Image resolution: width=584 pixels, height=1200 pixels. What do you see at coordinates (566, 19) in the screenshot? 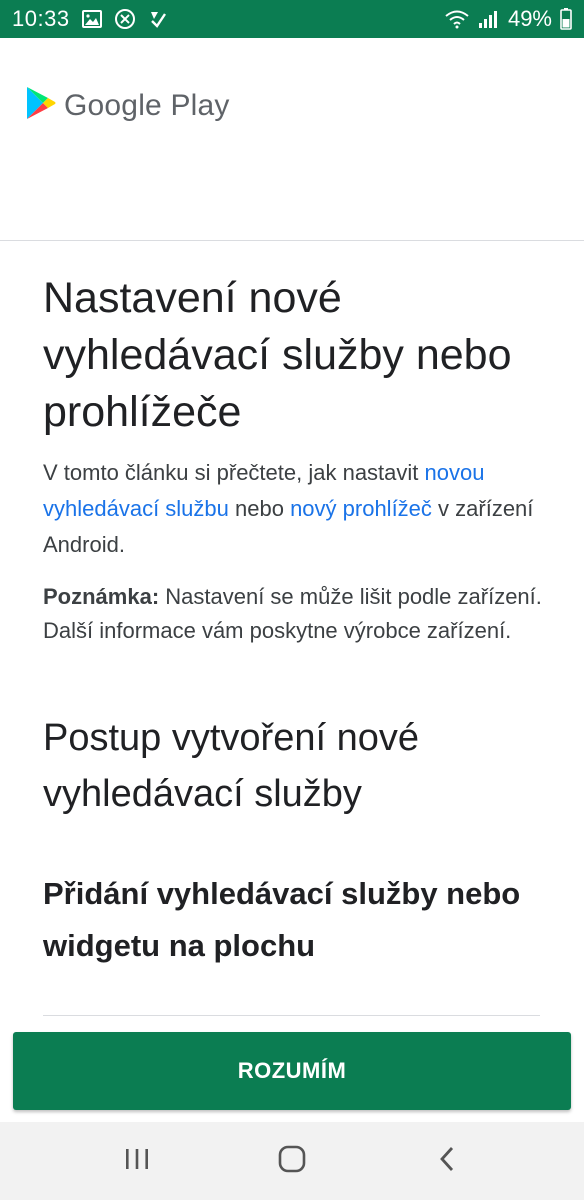
I see `battery-icon` at bounding box center [566, 19].